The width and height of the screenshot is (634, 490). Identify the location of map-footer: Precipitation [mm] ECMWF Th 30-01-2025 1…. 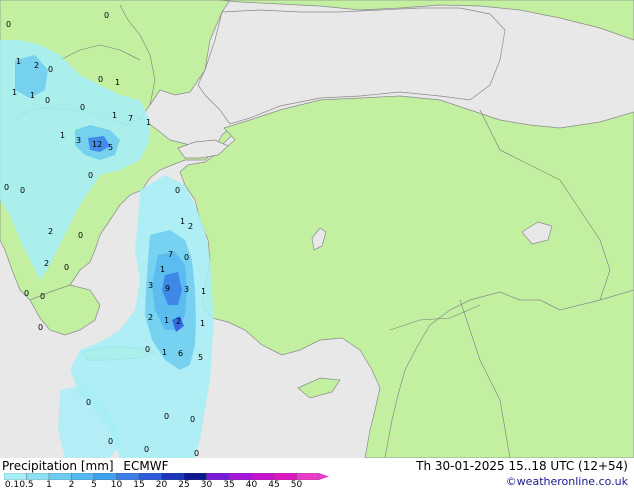
(317, 474).